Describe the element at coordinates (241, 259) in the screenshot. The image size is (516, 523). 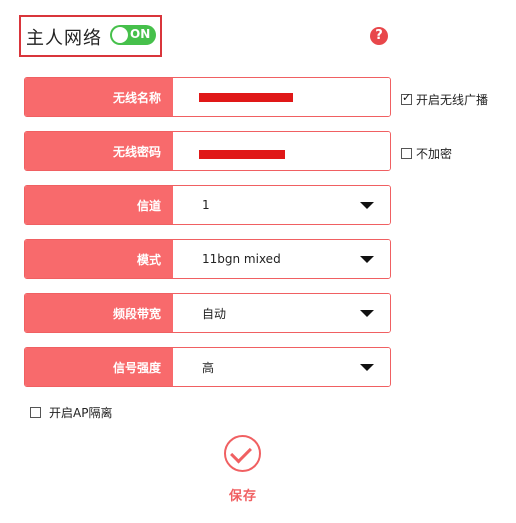
I see `mode-value: 11bgn mixed` at that location.